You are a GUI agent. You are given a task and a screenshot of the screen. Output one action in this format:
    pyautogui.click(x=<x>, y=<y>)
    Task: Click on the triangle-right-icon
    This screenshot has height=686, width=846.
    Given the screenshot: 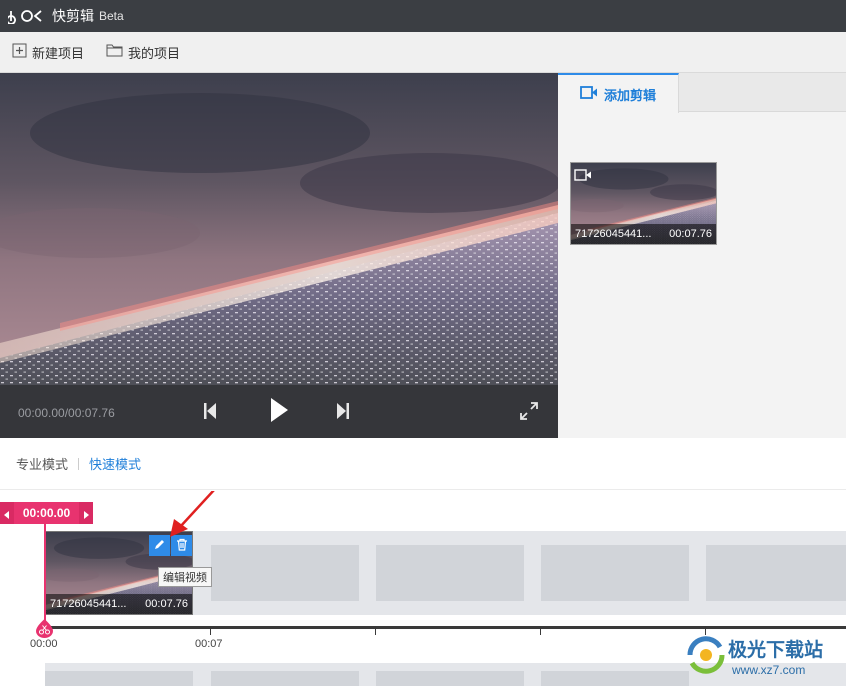 What is the action you would take?
    pyautogui.click(x=86, y=513)
    